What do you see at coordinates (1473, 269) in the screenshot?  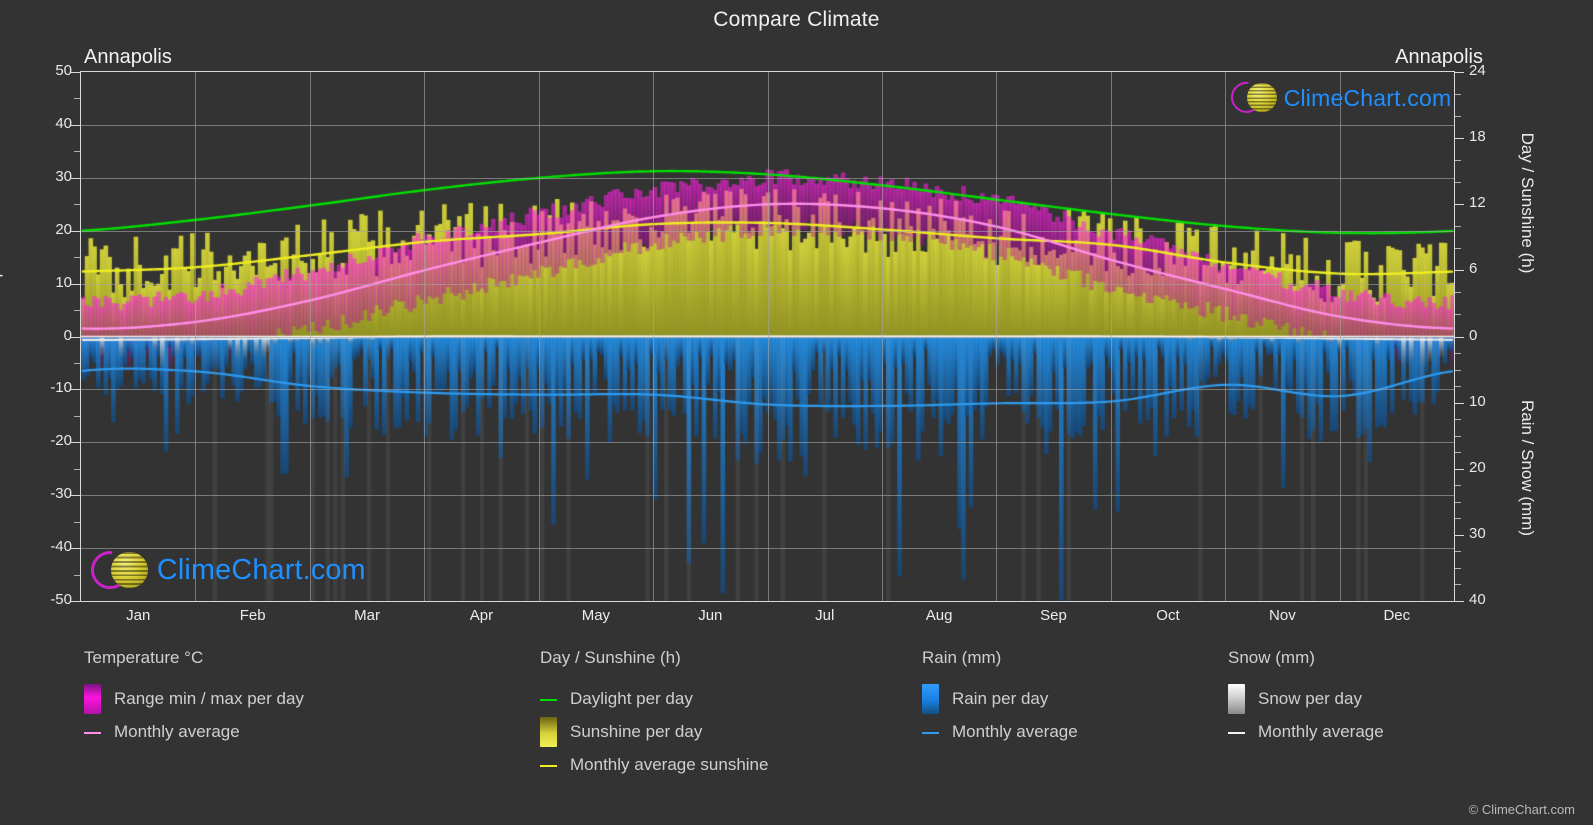 I see `y-axis-right-top-tick-label: 6` at bounding box center [1473, 269].